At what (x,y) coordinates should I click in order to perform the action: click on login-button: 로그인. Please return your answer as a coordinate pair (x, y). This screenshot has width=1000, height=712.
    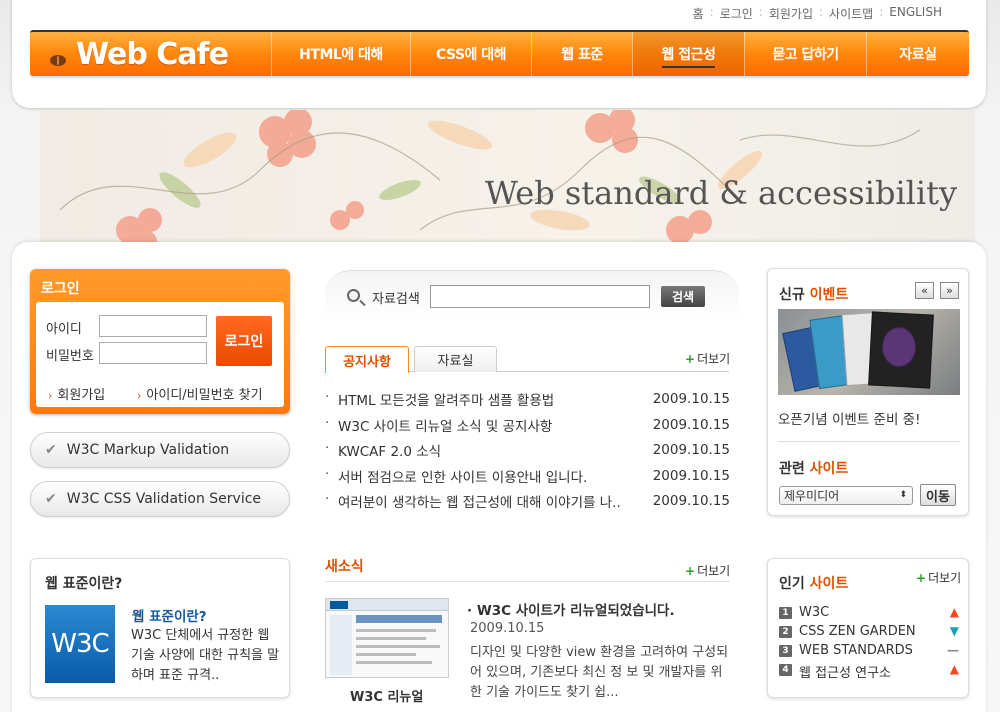
    Looking at the image, I should click on (244, 341).